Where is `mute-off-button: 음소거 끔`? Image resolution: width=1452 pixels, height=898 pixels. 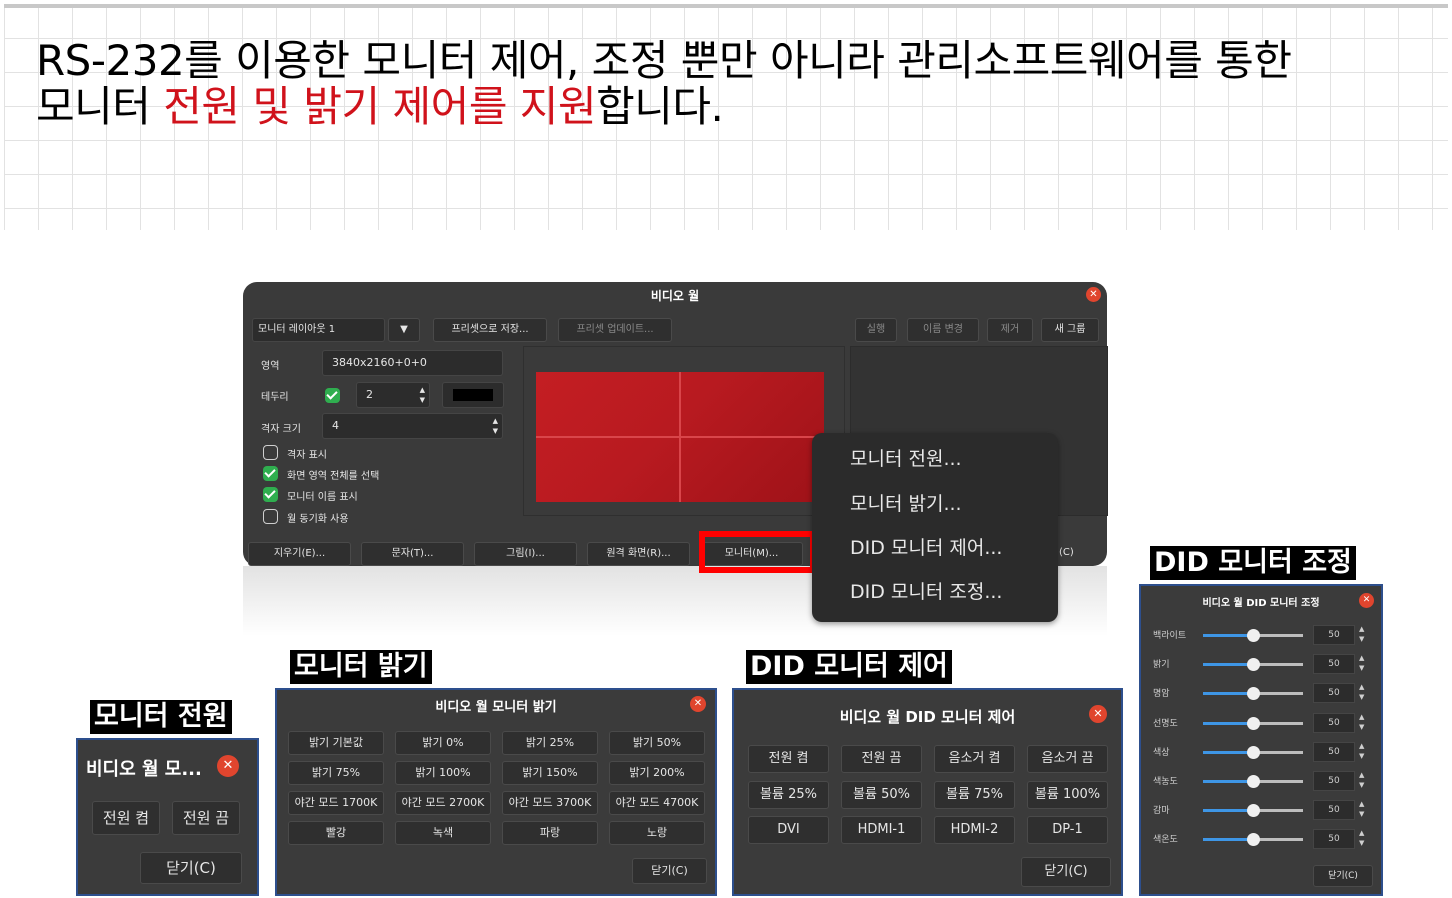
mute-off-button: 음소거 끔 is located at coordinates (1067, 759).